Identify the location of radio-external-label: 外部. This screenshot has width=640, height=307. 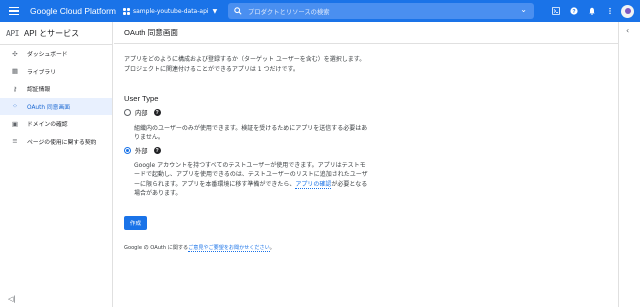
(141, 151).